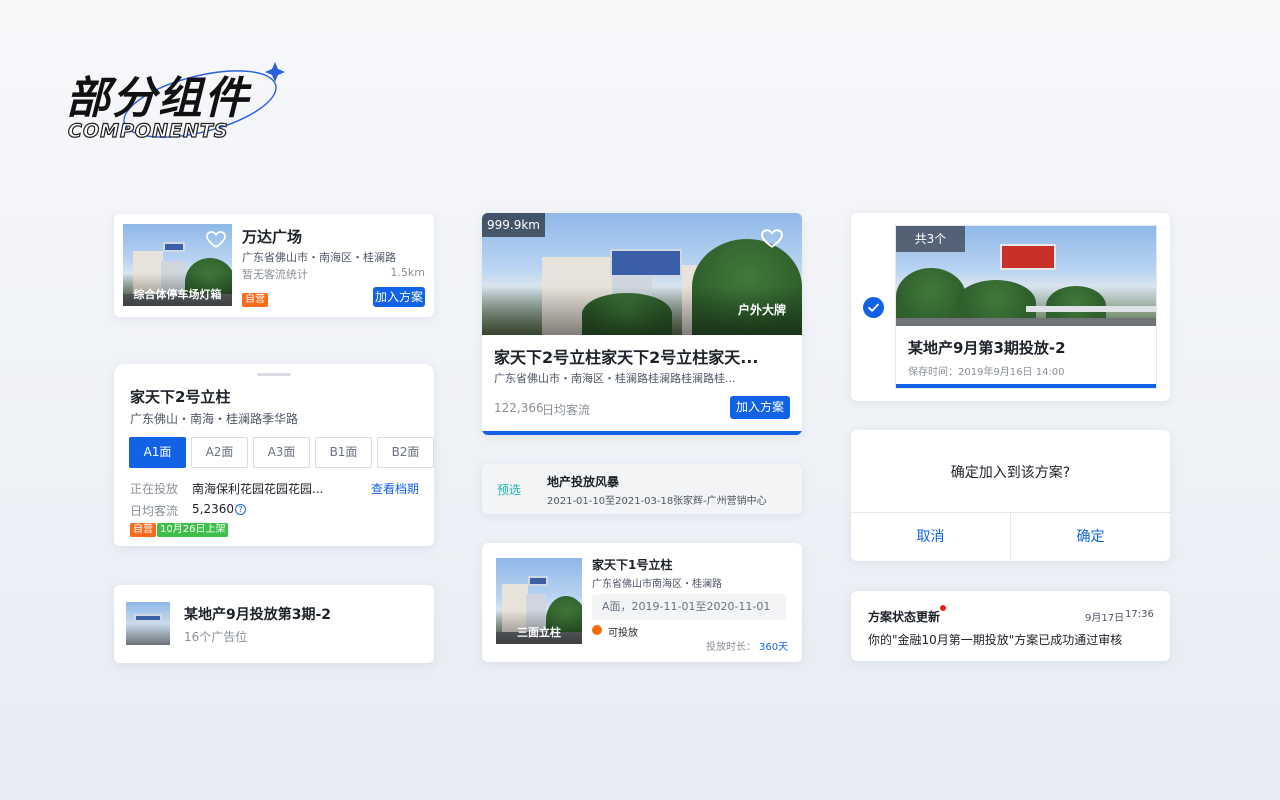  I want to click on plan-card: 某地产9月投放第3期-2 16个广告位, so click(274, 624).